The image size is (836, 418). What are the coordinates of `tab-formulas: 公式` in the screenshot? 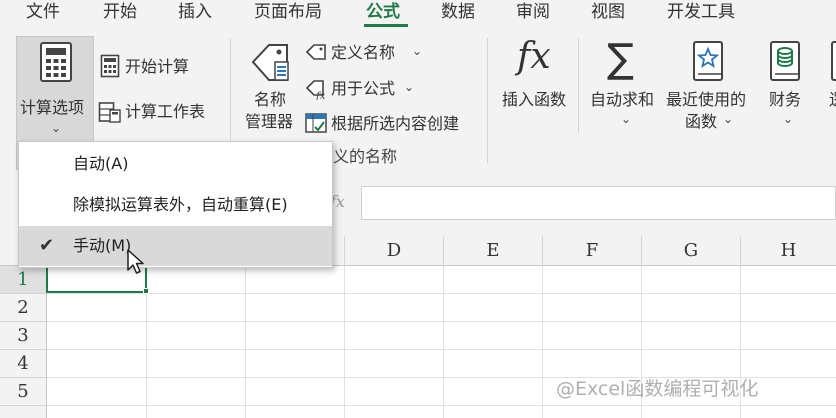 It's located at (383, 12).